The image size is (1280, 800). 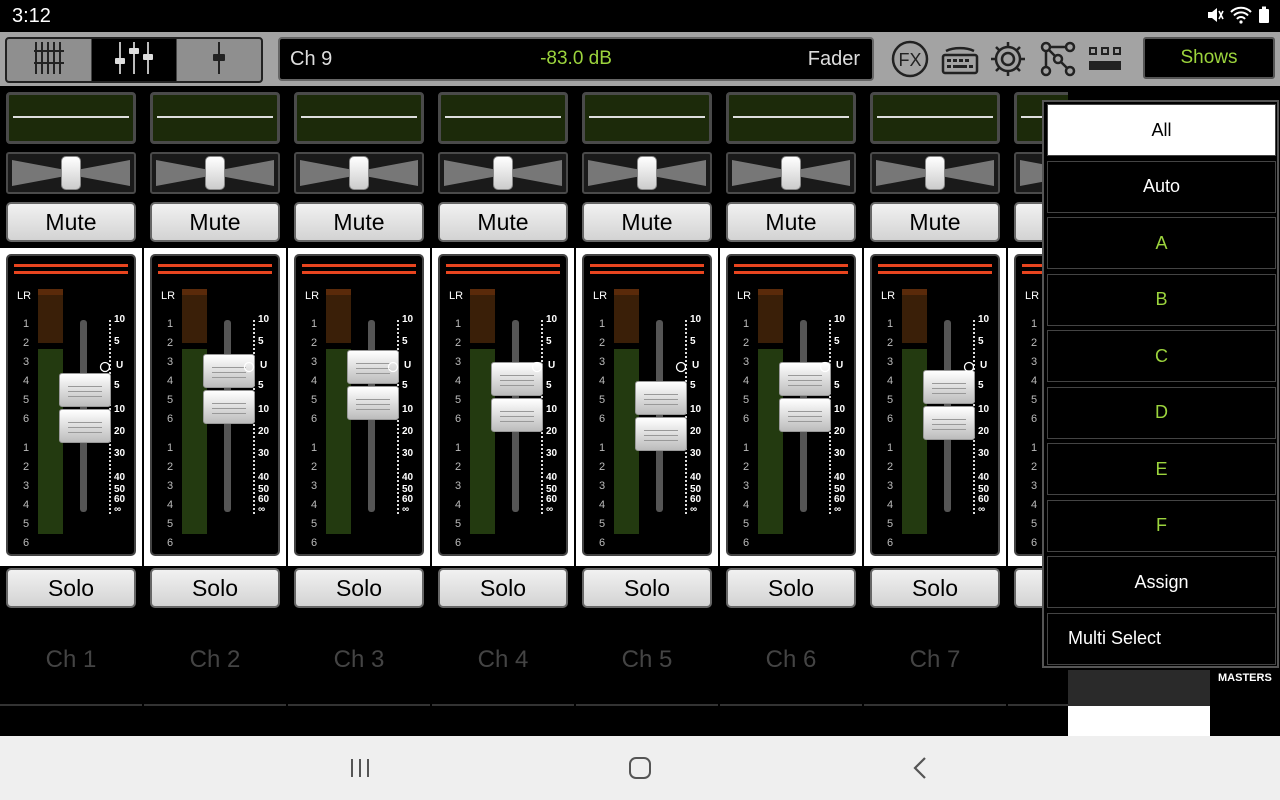 I want to click on dropdown-item: Auto, so click(x=1161, y=186).